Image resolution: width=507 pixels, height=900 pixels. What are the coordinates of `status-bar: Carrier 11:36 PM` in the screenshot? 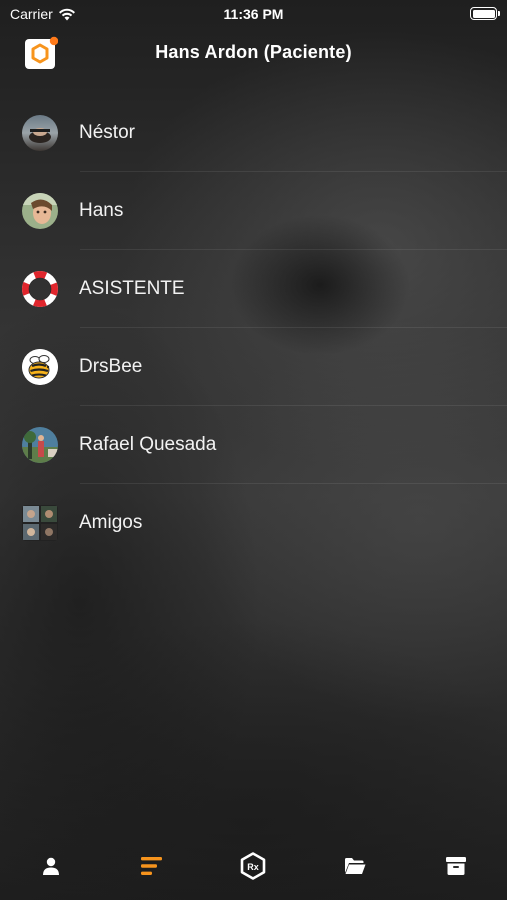 It's located at (253, 14).